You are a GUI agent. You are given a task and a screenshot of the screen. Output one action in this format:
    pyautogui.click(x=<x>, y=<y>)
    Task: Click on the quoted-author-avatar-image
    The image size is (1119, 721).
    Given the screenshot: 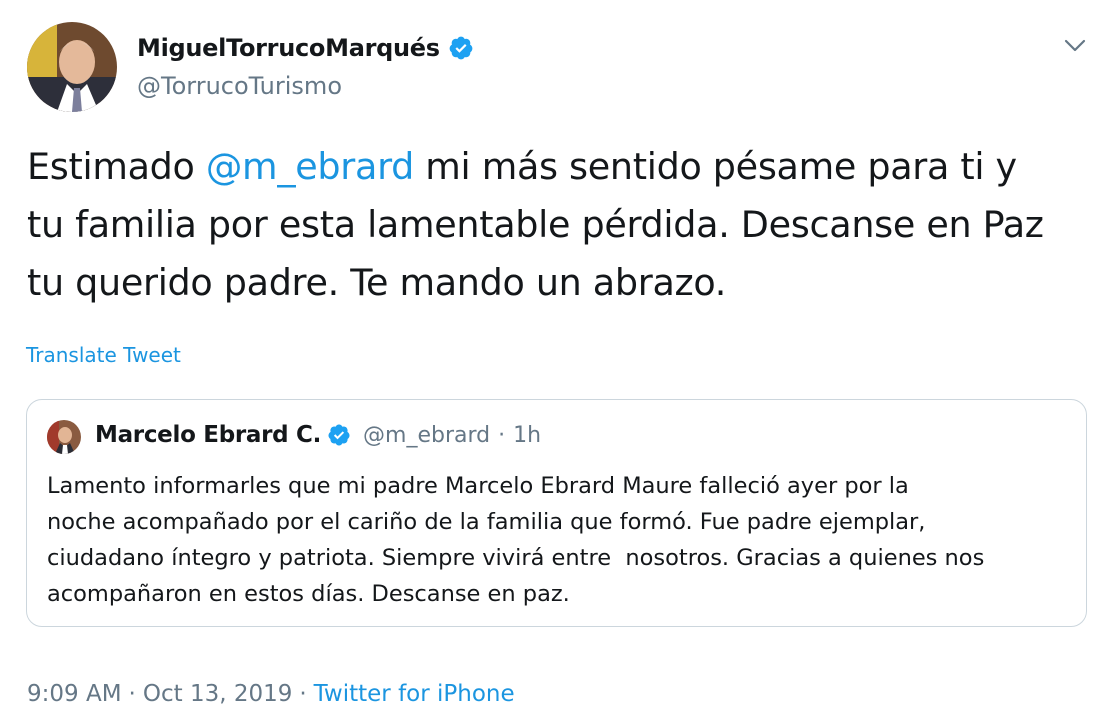 What is the action you would take?
    pyautogui.click(x=64, y=437)
    